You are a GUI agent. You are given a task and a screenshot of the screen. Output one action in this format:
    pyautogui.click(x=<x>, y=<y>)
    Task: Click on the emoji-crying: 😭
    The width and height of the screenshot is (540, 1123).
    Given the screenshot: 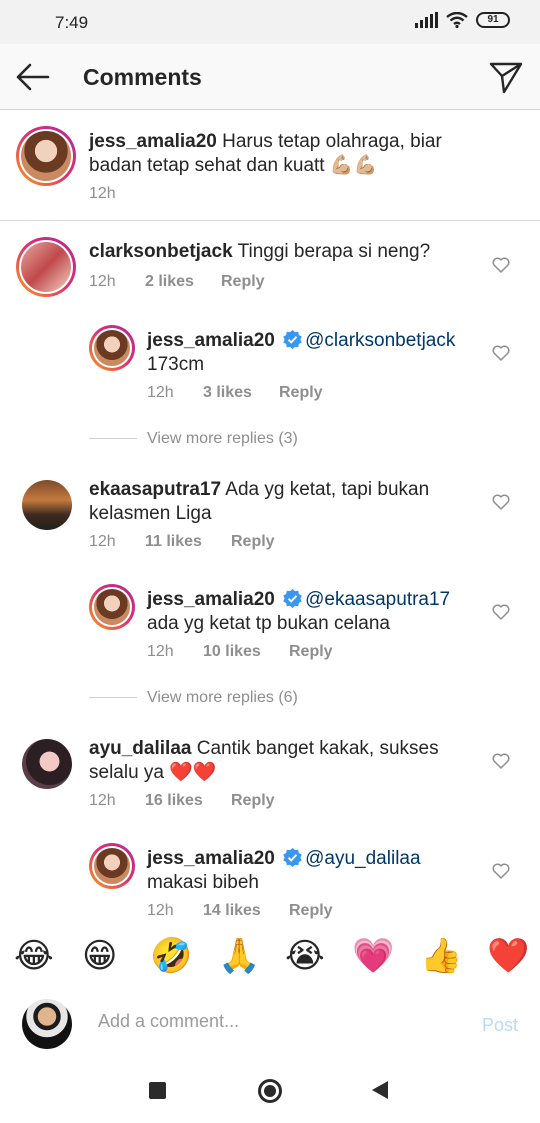 What is the action you would take?
    pyautogui.click(x=305, y=956)
    